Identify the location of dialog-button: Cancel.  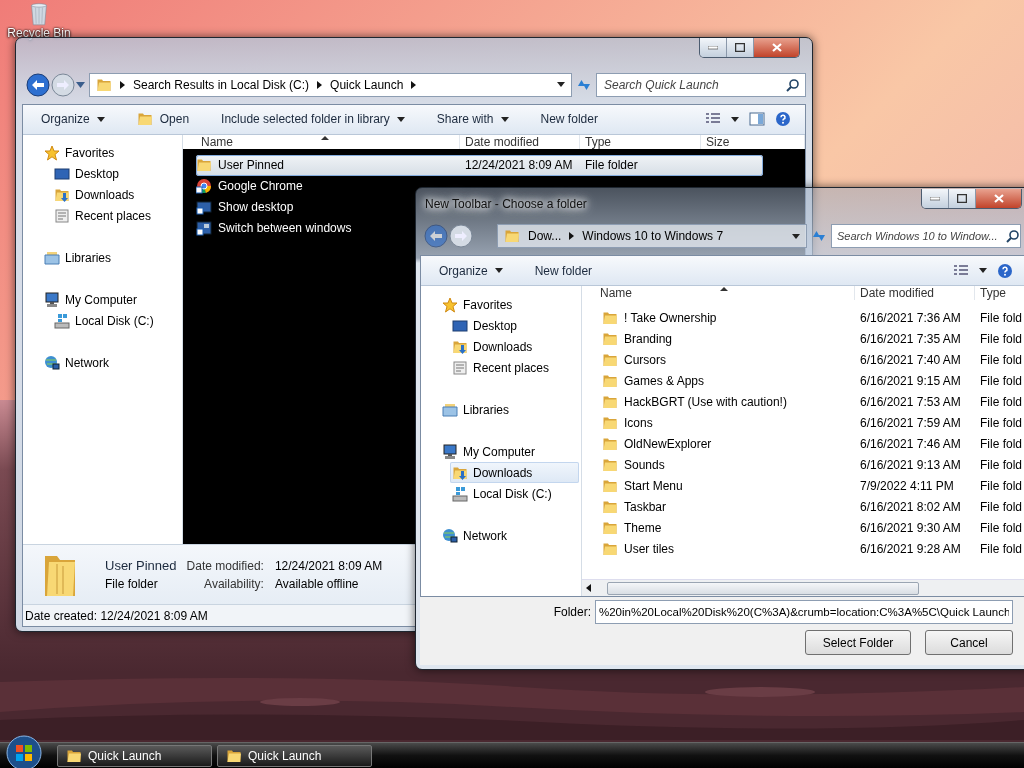
(969, 642).